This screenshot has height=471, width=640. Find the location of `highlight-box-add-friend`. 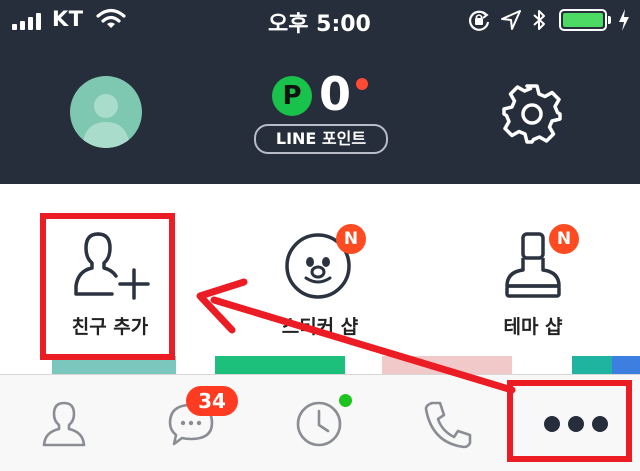

highlight-box-add-friend is located at coordinates (107, 286).